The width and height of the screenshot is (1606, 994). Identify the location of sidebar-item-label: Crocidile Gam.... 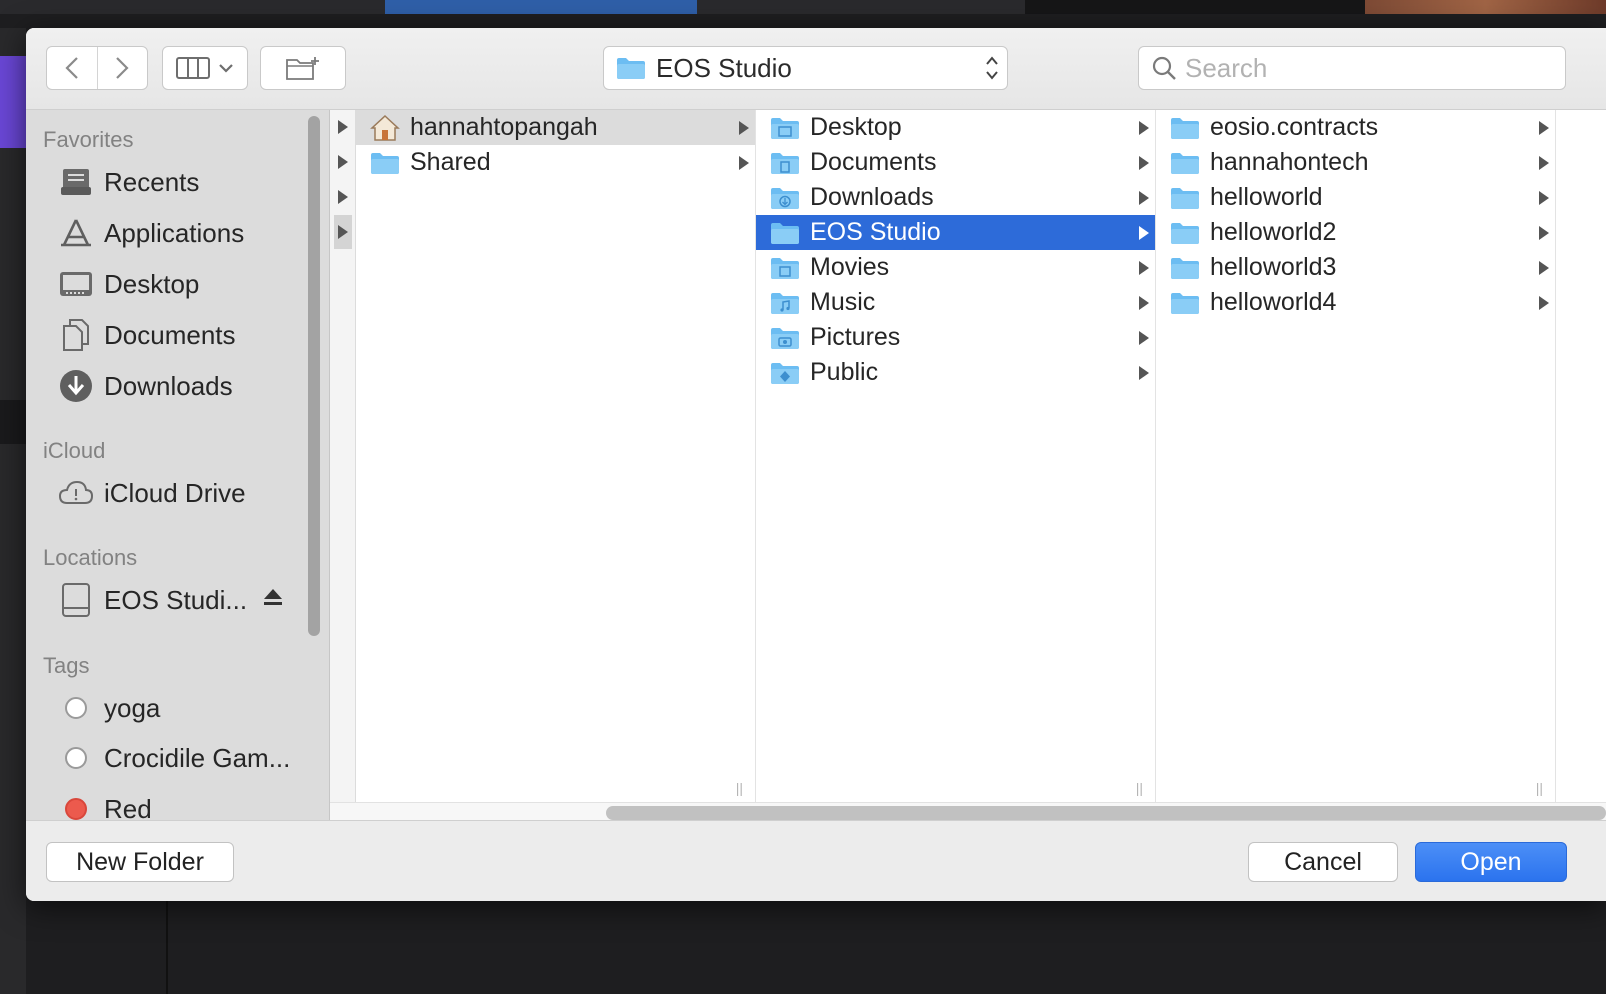
(197, 757).